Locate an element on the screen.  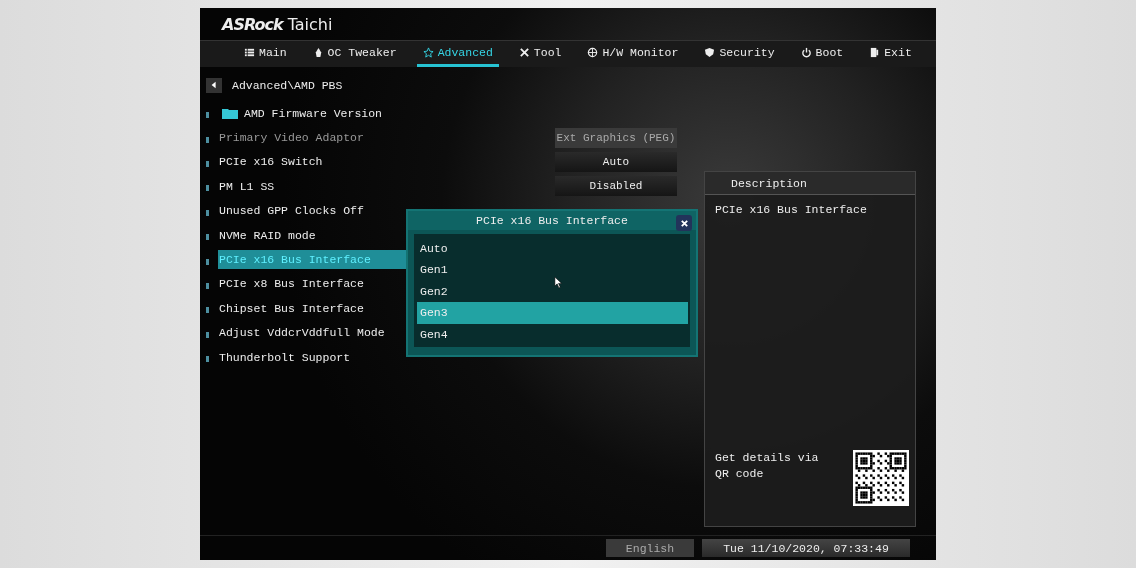
description-text: PCIe x16 Bus Interface is located at coordinates (791, 210).